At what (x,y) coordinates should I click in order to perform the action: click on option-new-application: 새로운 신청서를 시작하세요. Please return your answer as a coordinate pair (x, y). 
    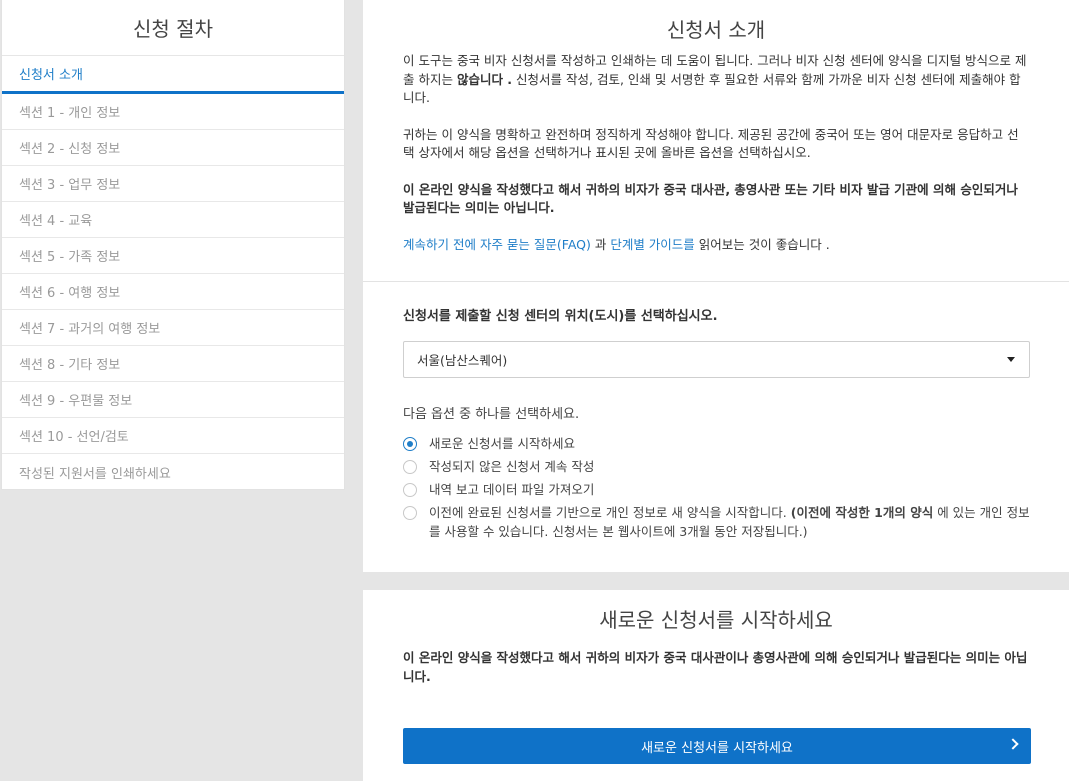
    Looking at the image, I should click on (718, 443).